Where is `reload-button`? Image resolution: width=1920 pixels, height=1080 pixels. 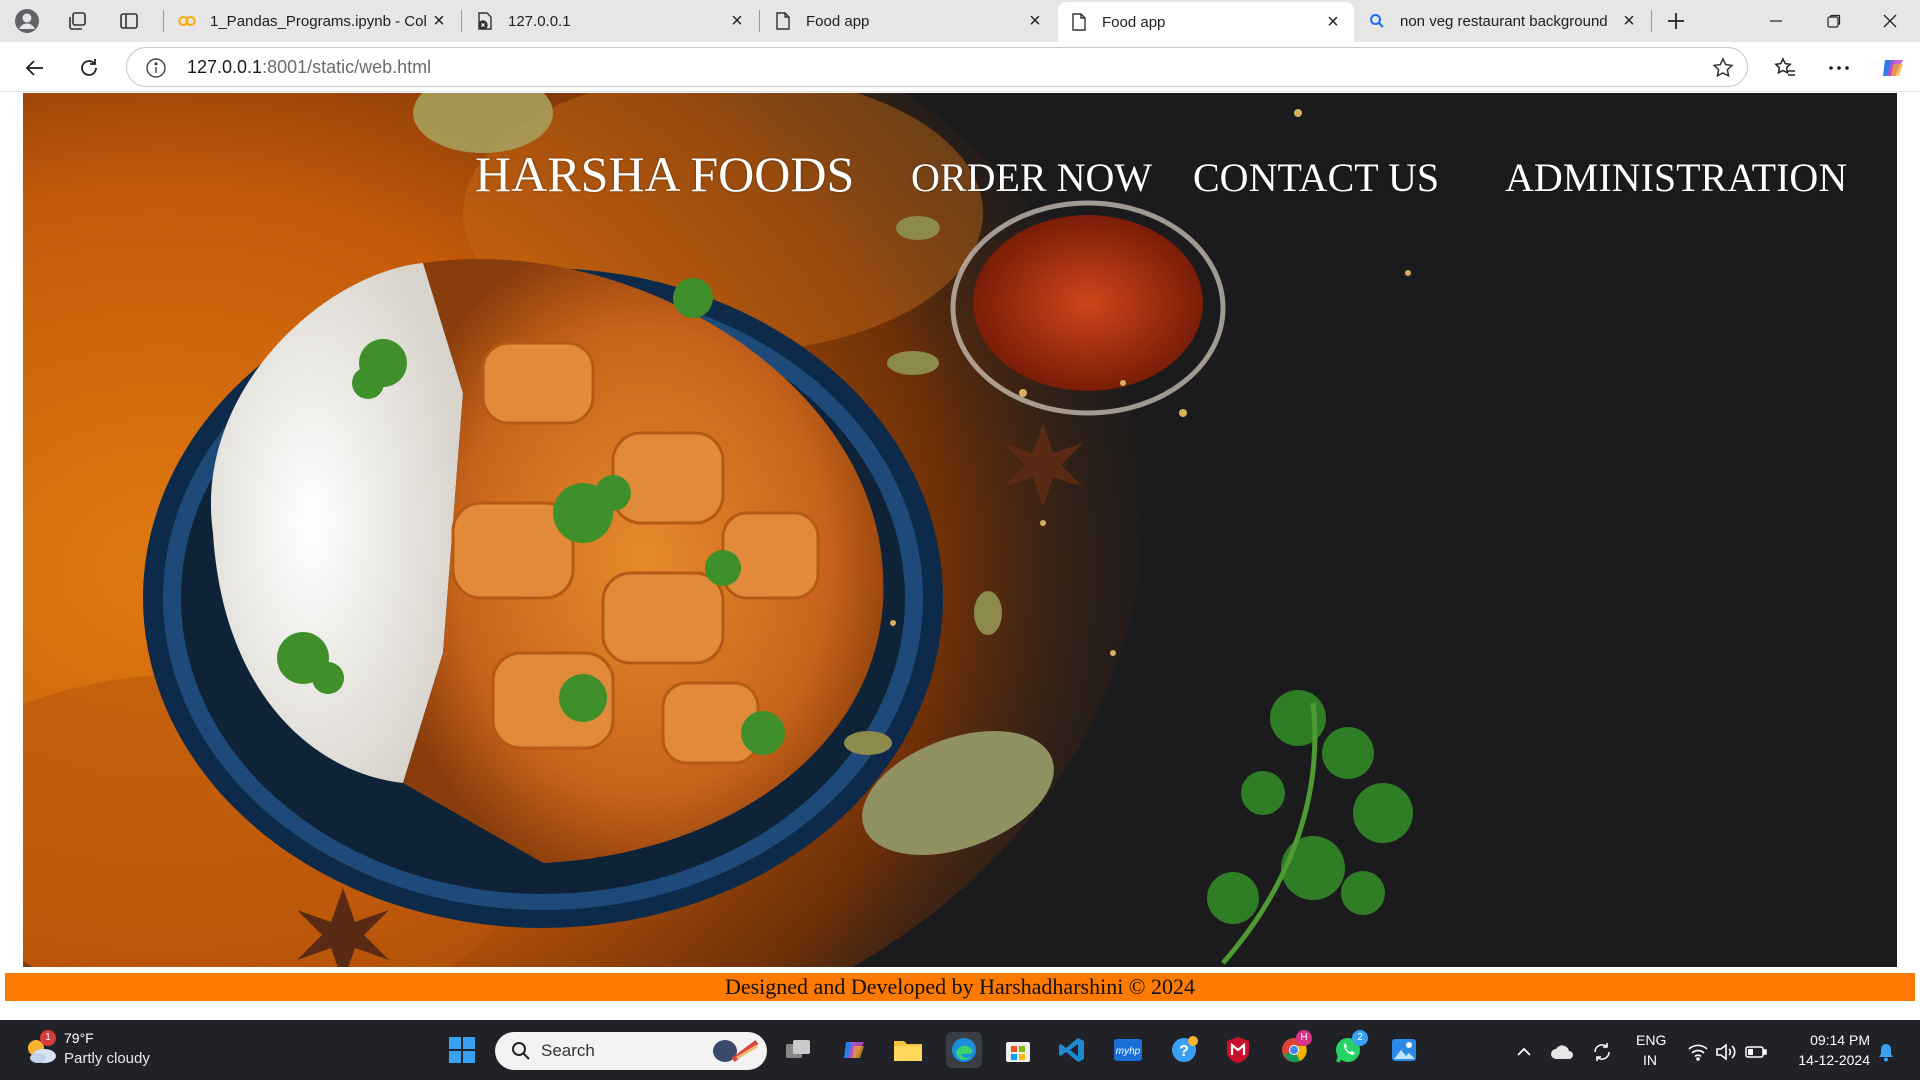
reload-button is located at coordinates (89, 68).